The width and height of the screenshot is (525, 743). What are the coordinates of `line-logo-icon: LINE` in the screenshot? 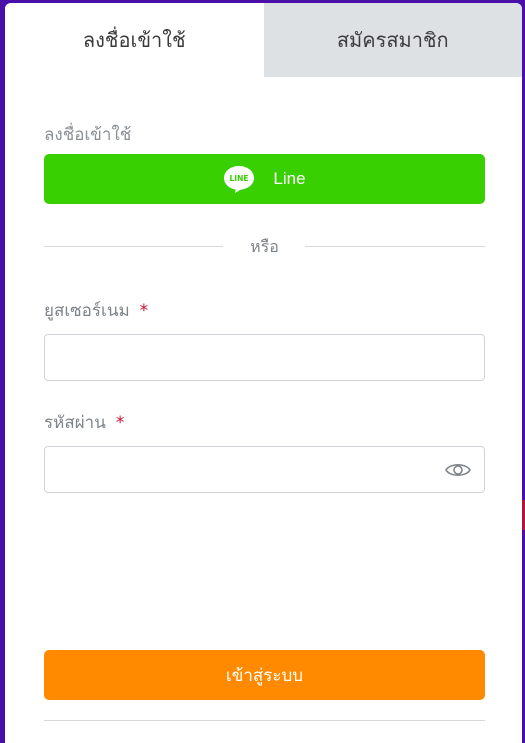 It's located at (239, 179).